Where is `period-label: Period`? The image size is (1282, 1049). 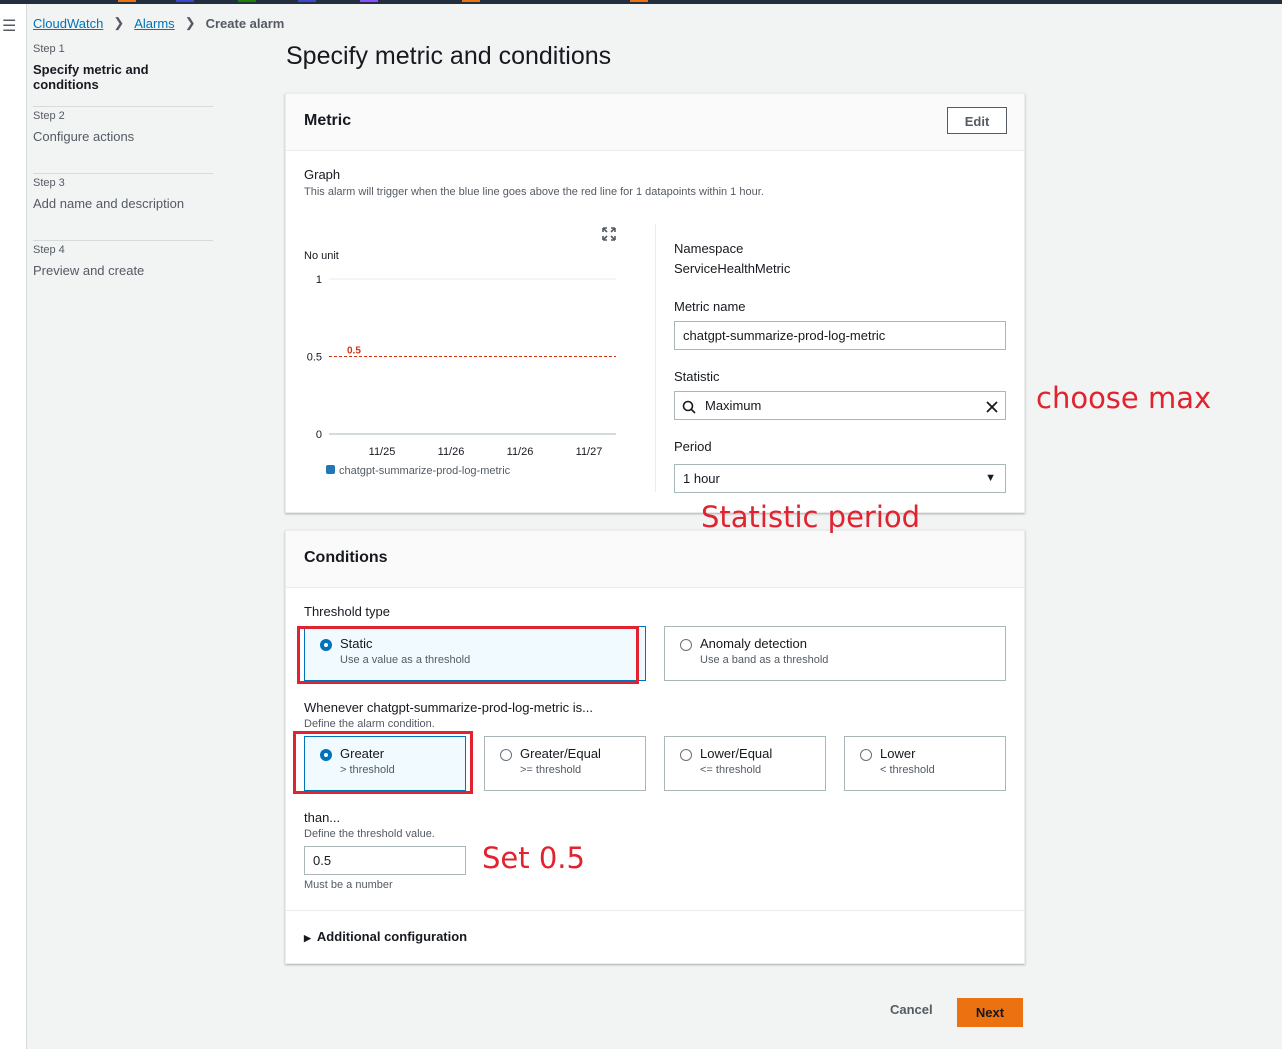 period-label: Period is located at coordinates (693, 446).